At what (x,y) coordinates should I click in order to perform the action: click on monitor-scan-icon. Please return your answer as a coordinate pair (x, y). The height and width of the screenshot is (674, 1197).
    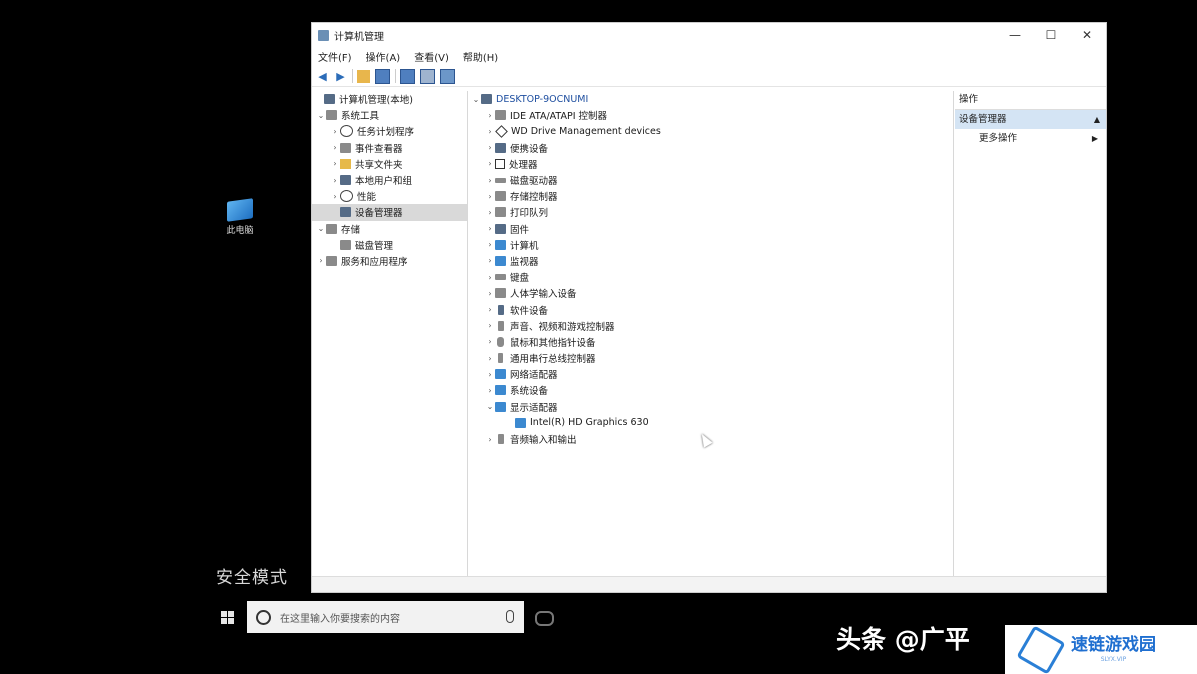
    Looking at the image, I should click on (447, 76).